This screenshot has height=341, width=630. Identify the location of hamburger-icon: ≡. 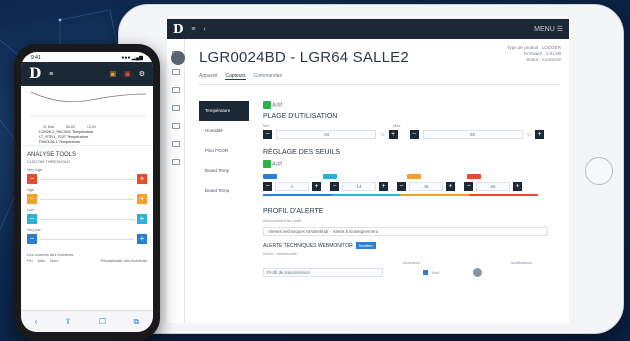
(193, 29).